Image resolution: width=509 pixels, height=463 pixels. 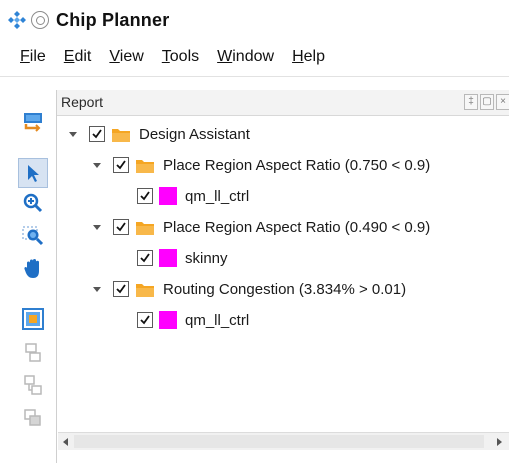 I want to click on scroll-right-icon, so click(x=499, y=442).